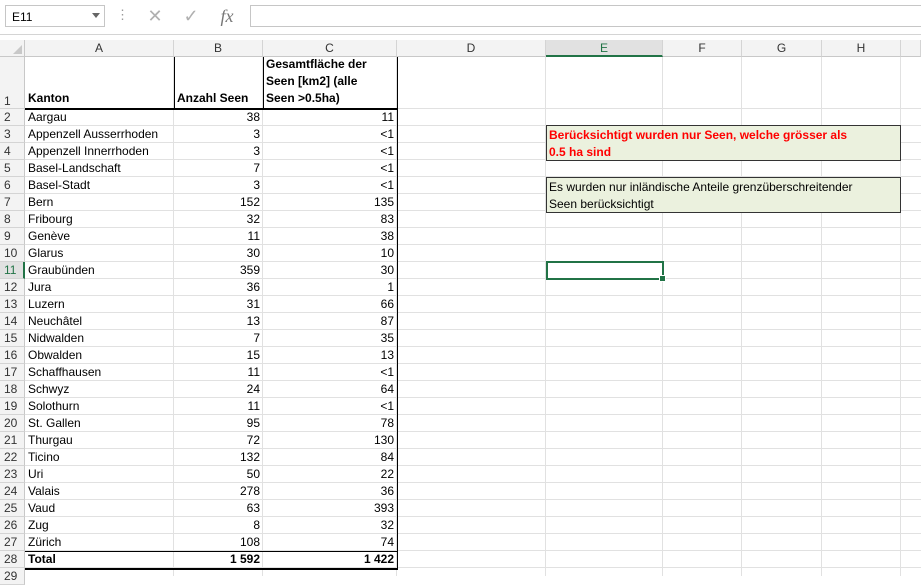 Image resolution: width=921 pixels, height=585 pixels. What do you see at coordinates (218, 321) in the screenshot?
I see `cell-anzahl-seen: 13` at bounding box center [218, 321].